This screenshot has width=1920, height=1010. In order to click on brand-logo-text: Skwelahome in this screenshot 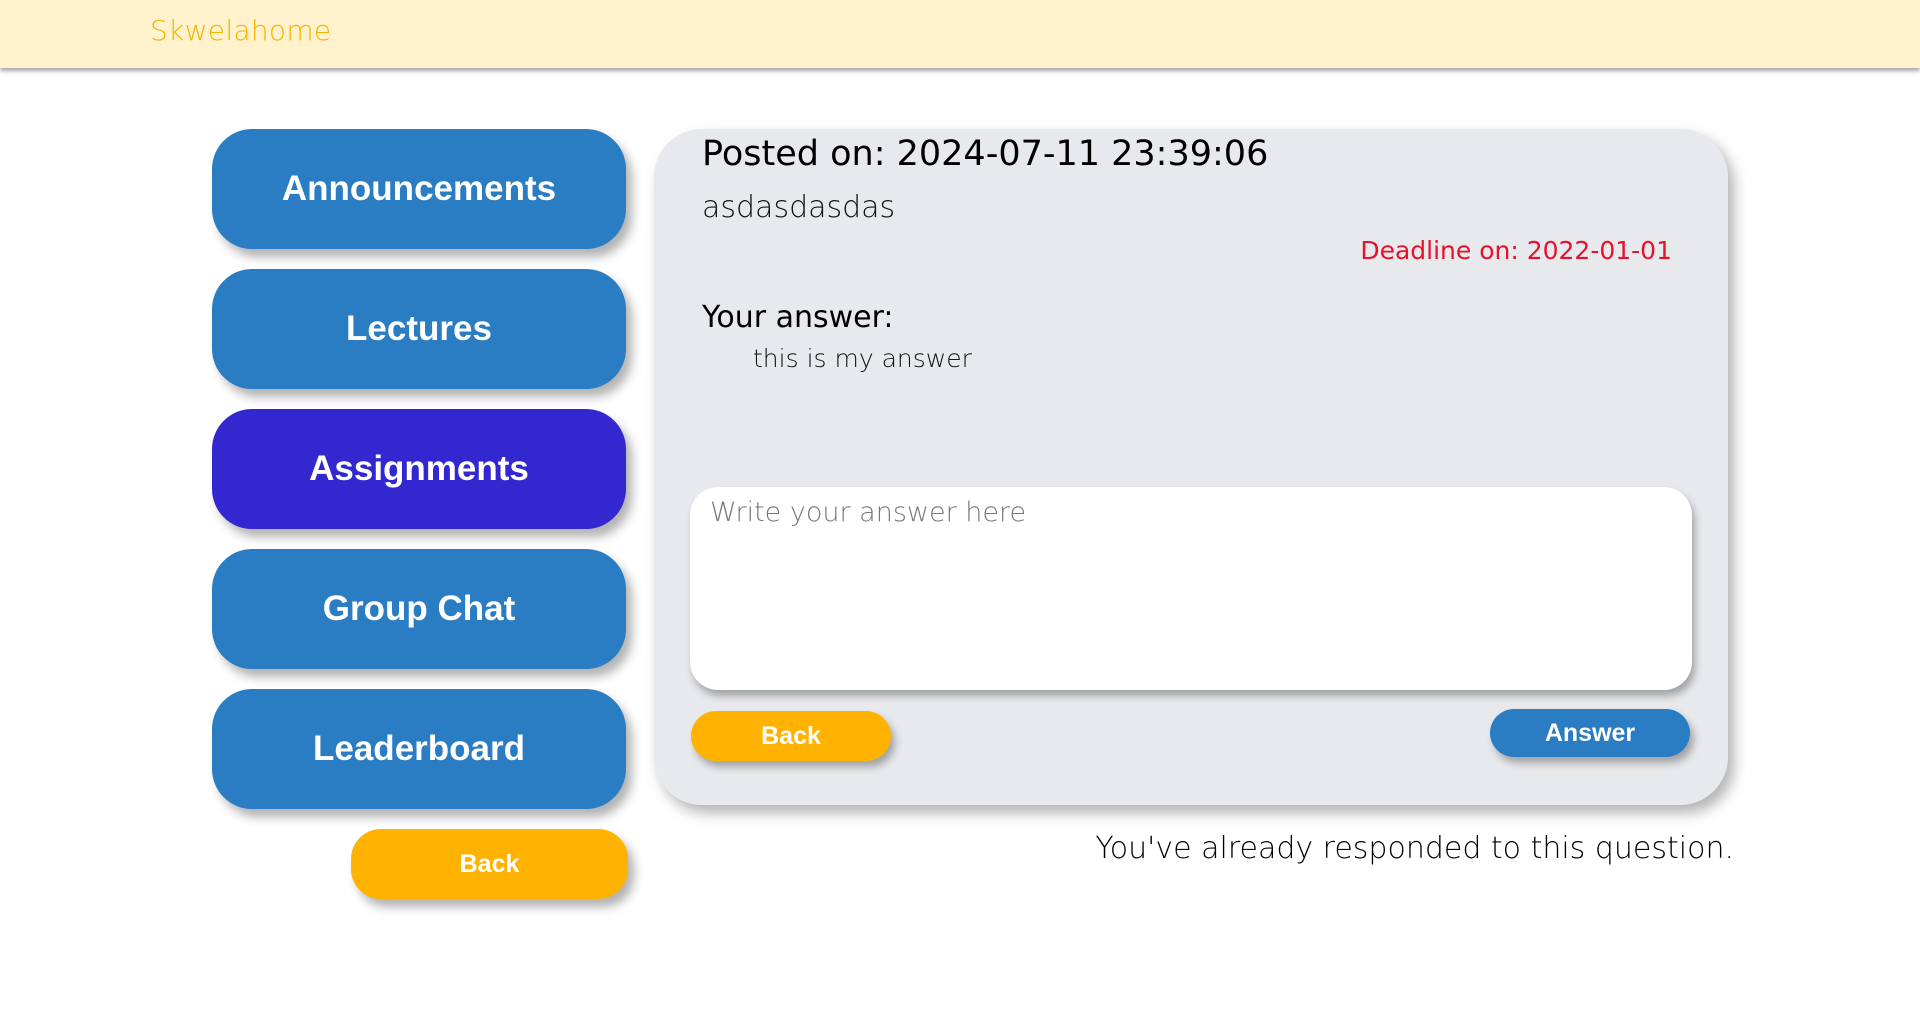, I will do `click(240, 30)`.